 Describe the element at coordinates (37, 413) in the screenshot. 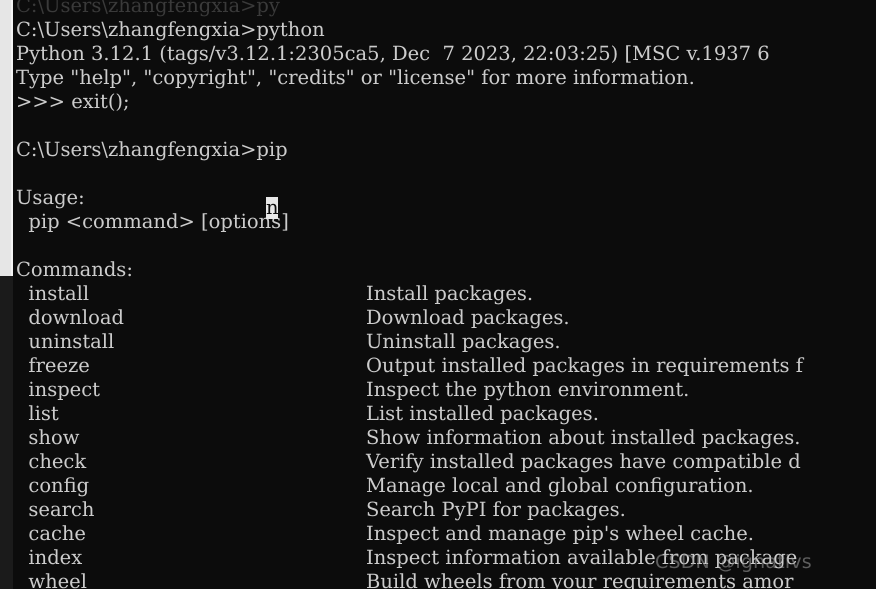

I see `command-name-list: list` at that location.